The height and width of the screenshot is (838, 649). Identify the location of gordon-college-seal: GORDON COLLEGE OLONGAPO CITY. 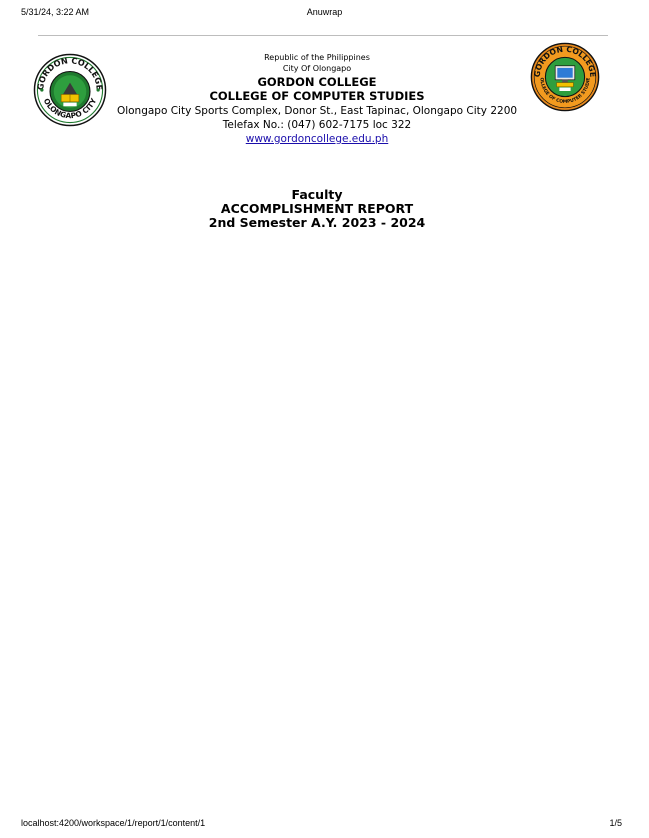
(70, 90).